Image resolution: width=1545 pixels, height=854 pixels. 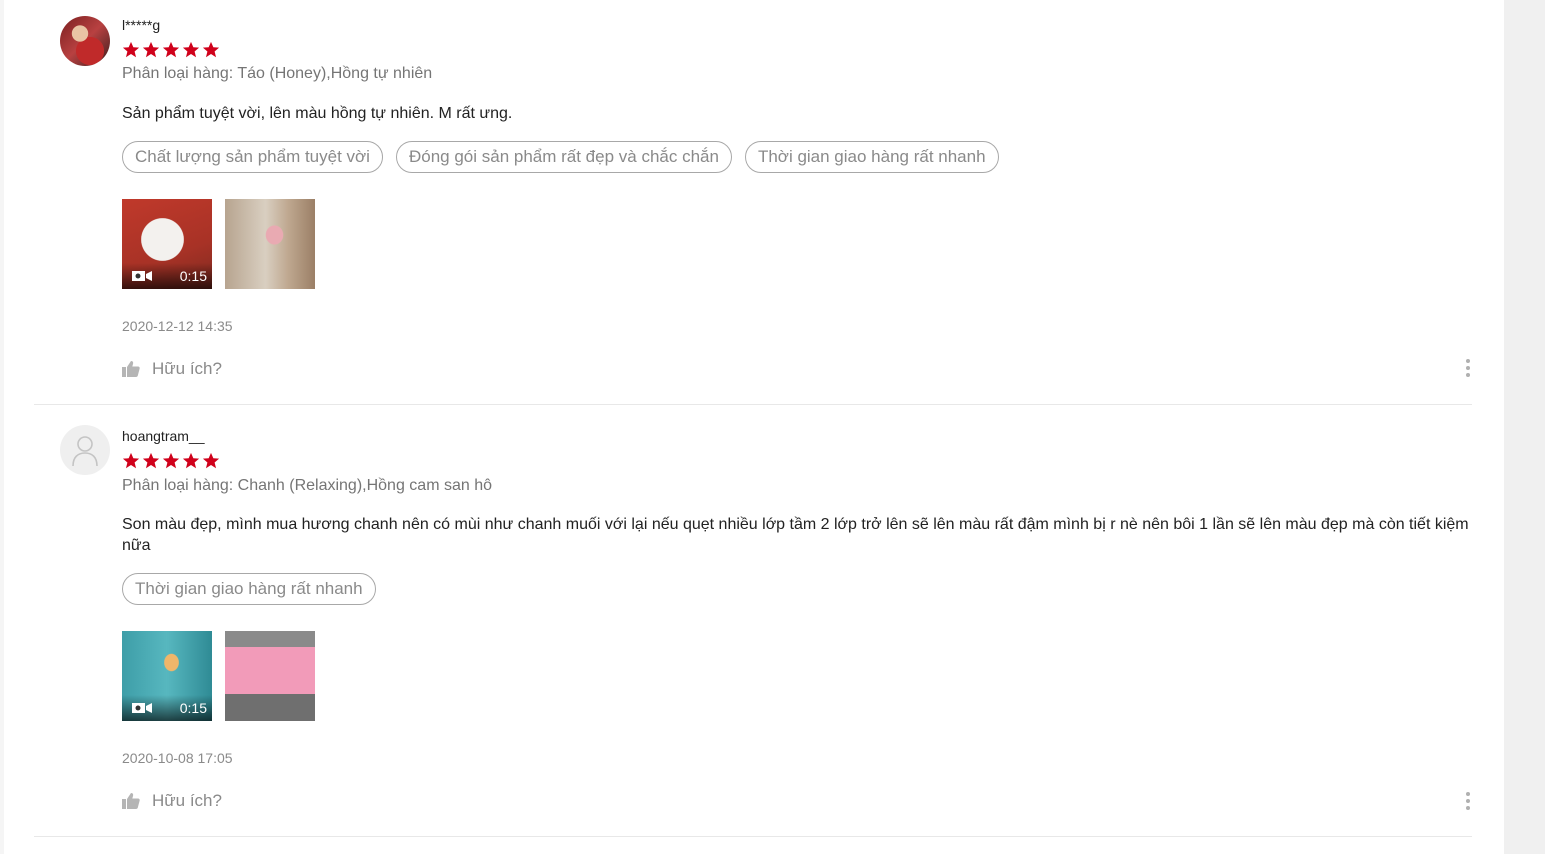 What do you see at coordinates (563, 157) in the screenshot?
I see `review-tag: Đóng gói sản phẩm rất đẹp và chắc chắn` at bounding box center [563, 157].